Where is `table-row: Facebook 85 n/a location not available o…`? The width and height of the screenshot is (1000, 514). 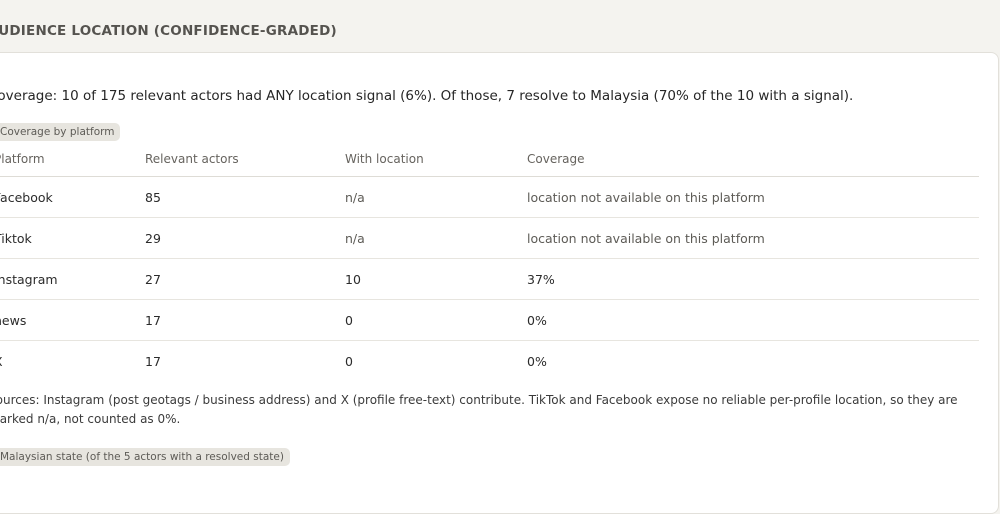
table-row: Facebook 85 n/a location not available o… is located at coordinates (489, 197).